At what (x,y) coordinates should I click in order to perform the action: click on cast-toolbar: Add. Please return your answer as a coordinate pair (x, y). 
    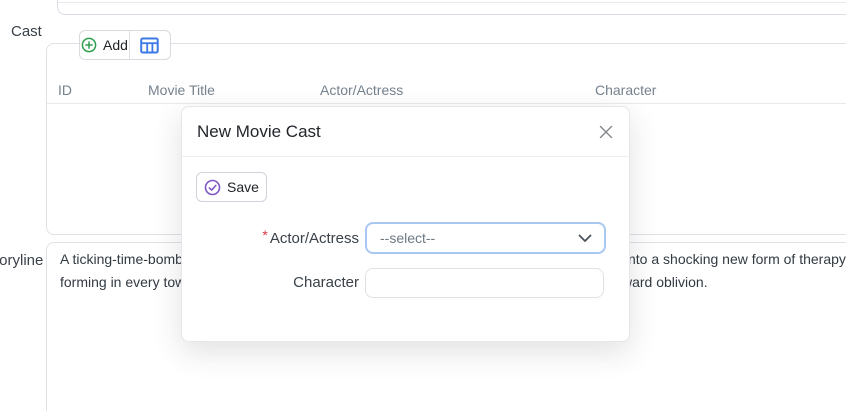
    Looking at the image, I should click on (125, 45).